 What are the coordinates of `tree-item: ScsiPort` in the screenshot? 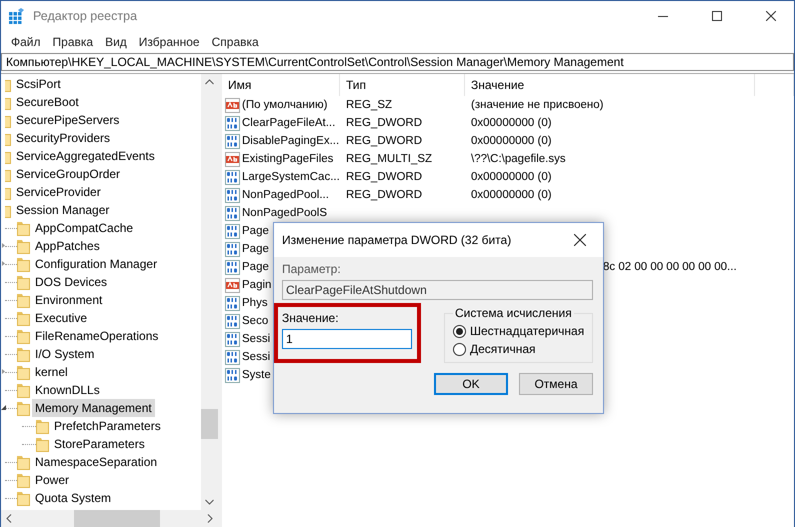 It's located at (38, 84).